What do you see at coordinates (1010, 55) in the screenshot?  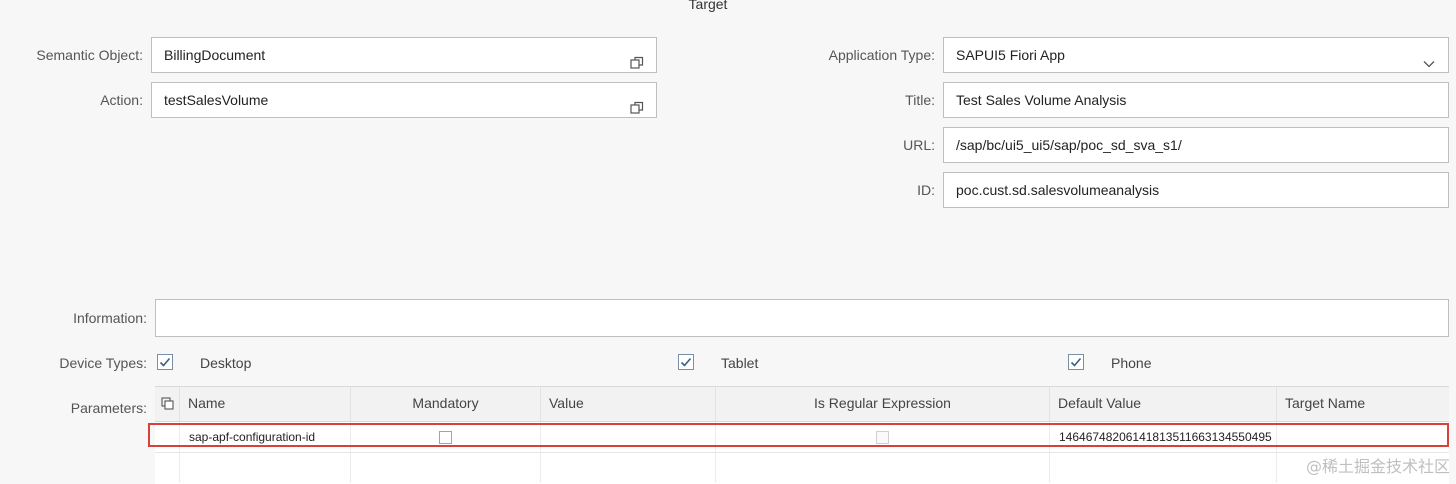 I see `application-type-value: SAPUI5 Fiori App` at bounding box center [1010, 55].